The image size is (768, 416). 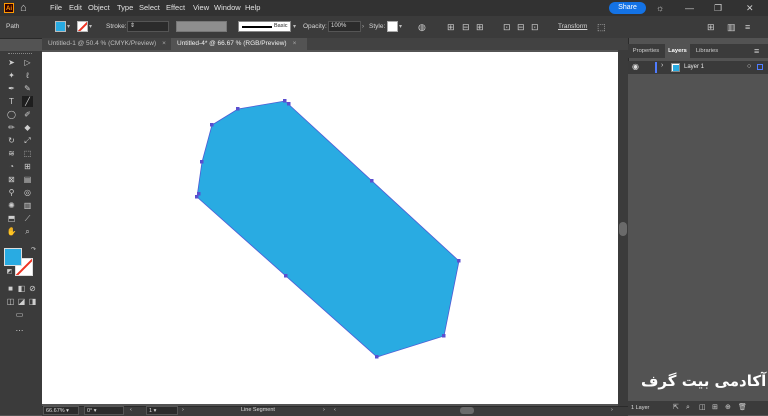 What do you see at coordinates (451, 27) in the screenshot?
I see `align-icon: ⊞` at bounding box center [451, 27].